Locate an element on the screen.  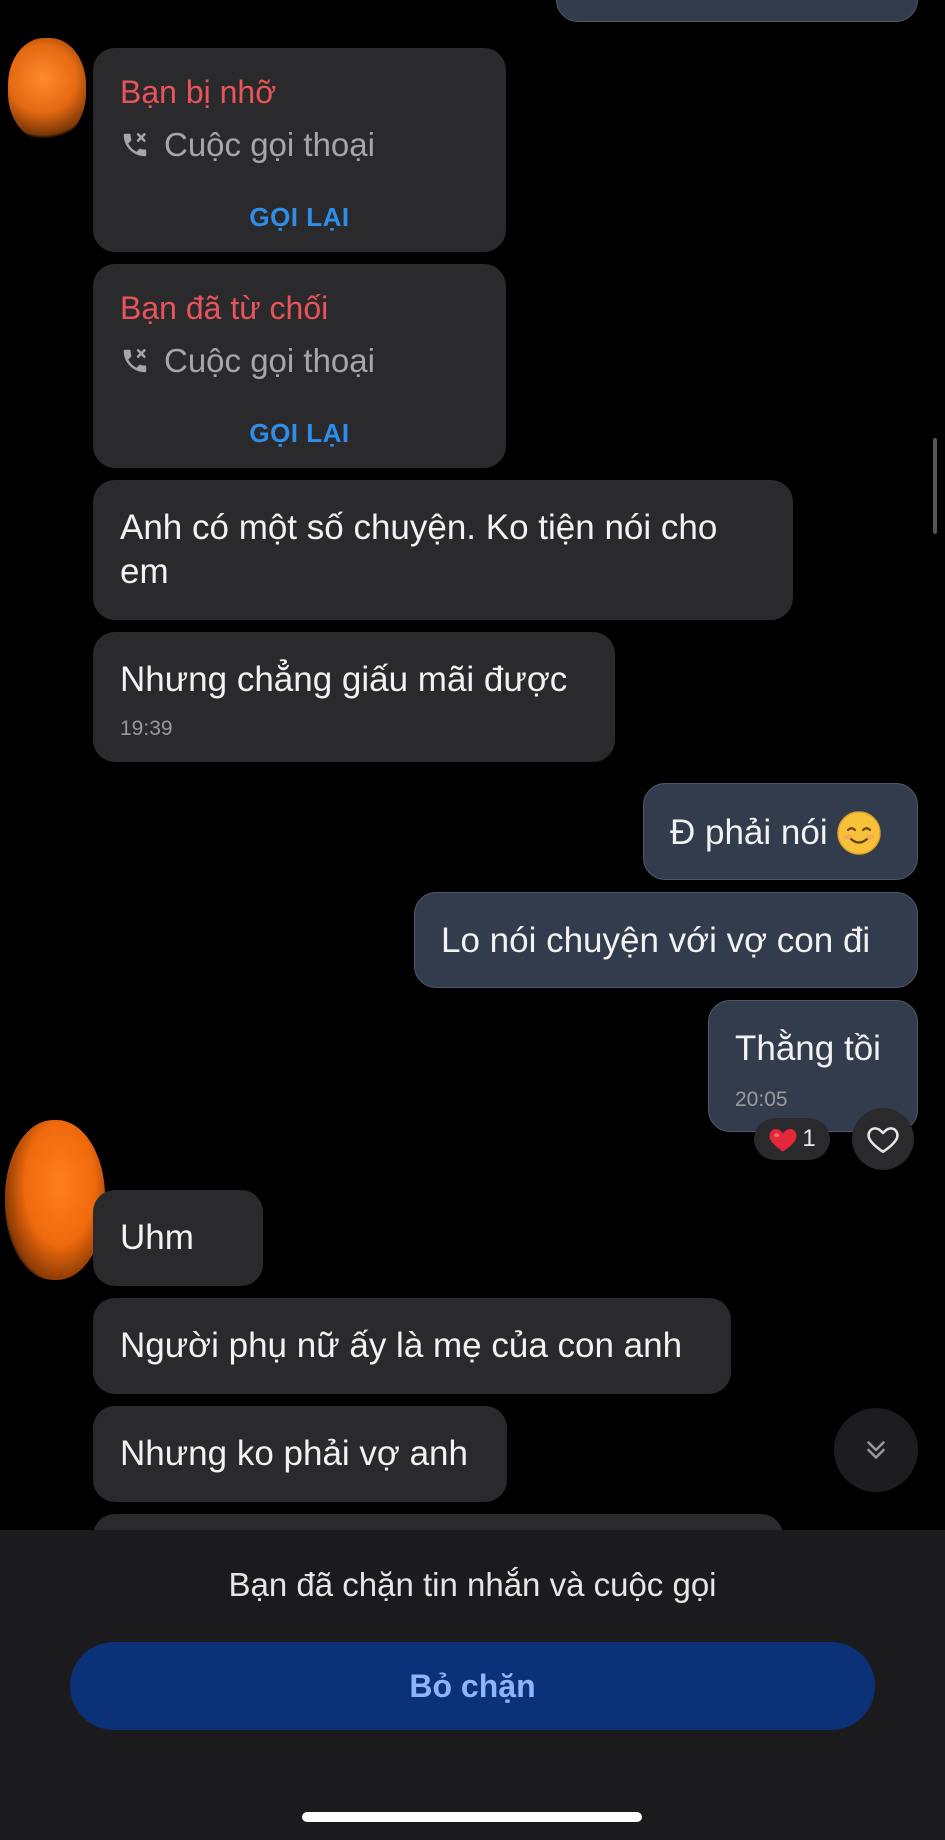
message-text: Thằng tồi is located at coordinates (808, 1048).